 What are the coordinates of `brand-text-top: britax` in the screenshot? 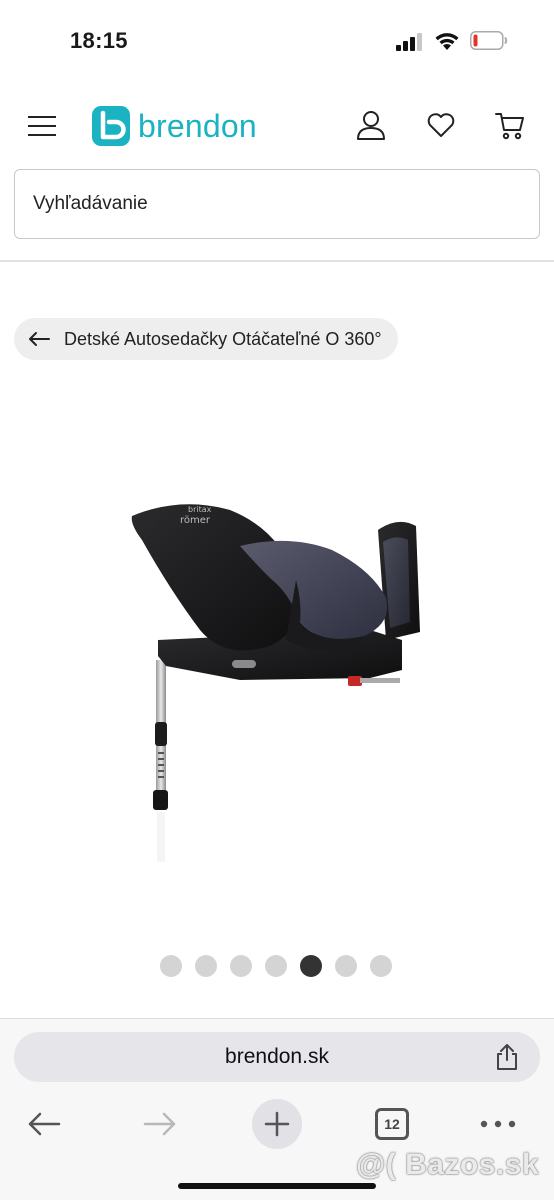 It's located at (200, 509).